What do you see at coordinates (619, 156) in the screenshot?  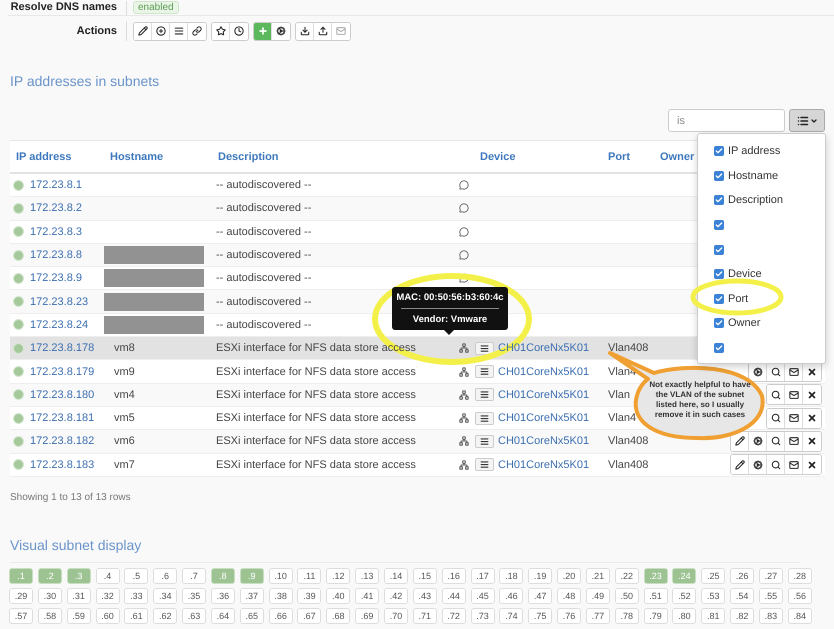 I see `column-header: Port` at bounding box center [619, 156].